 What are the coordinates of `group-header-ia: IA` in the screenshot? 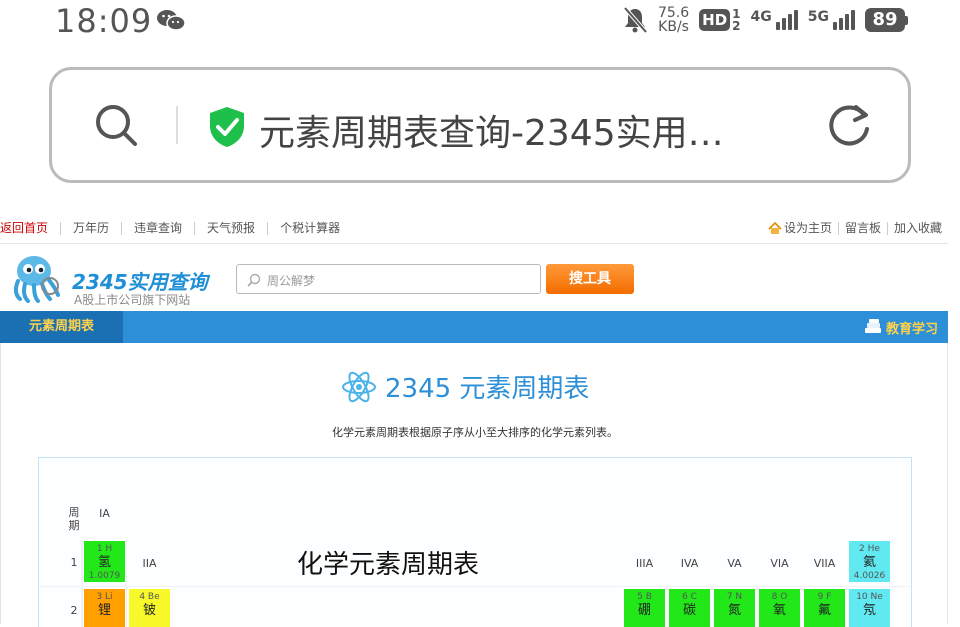 It's located at (104, 513).